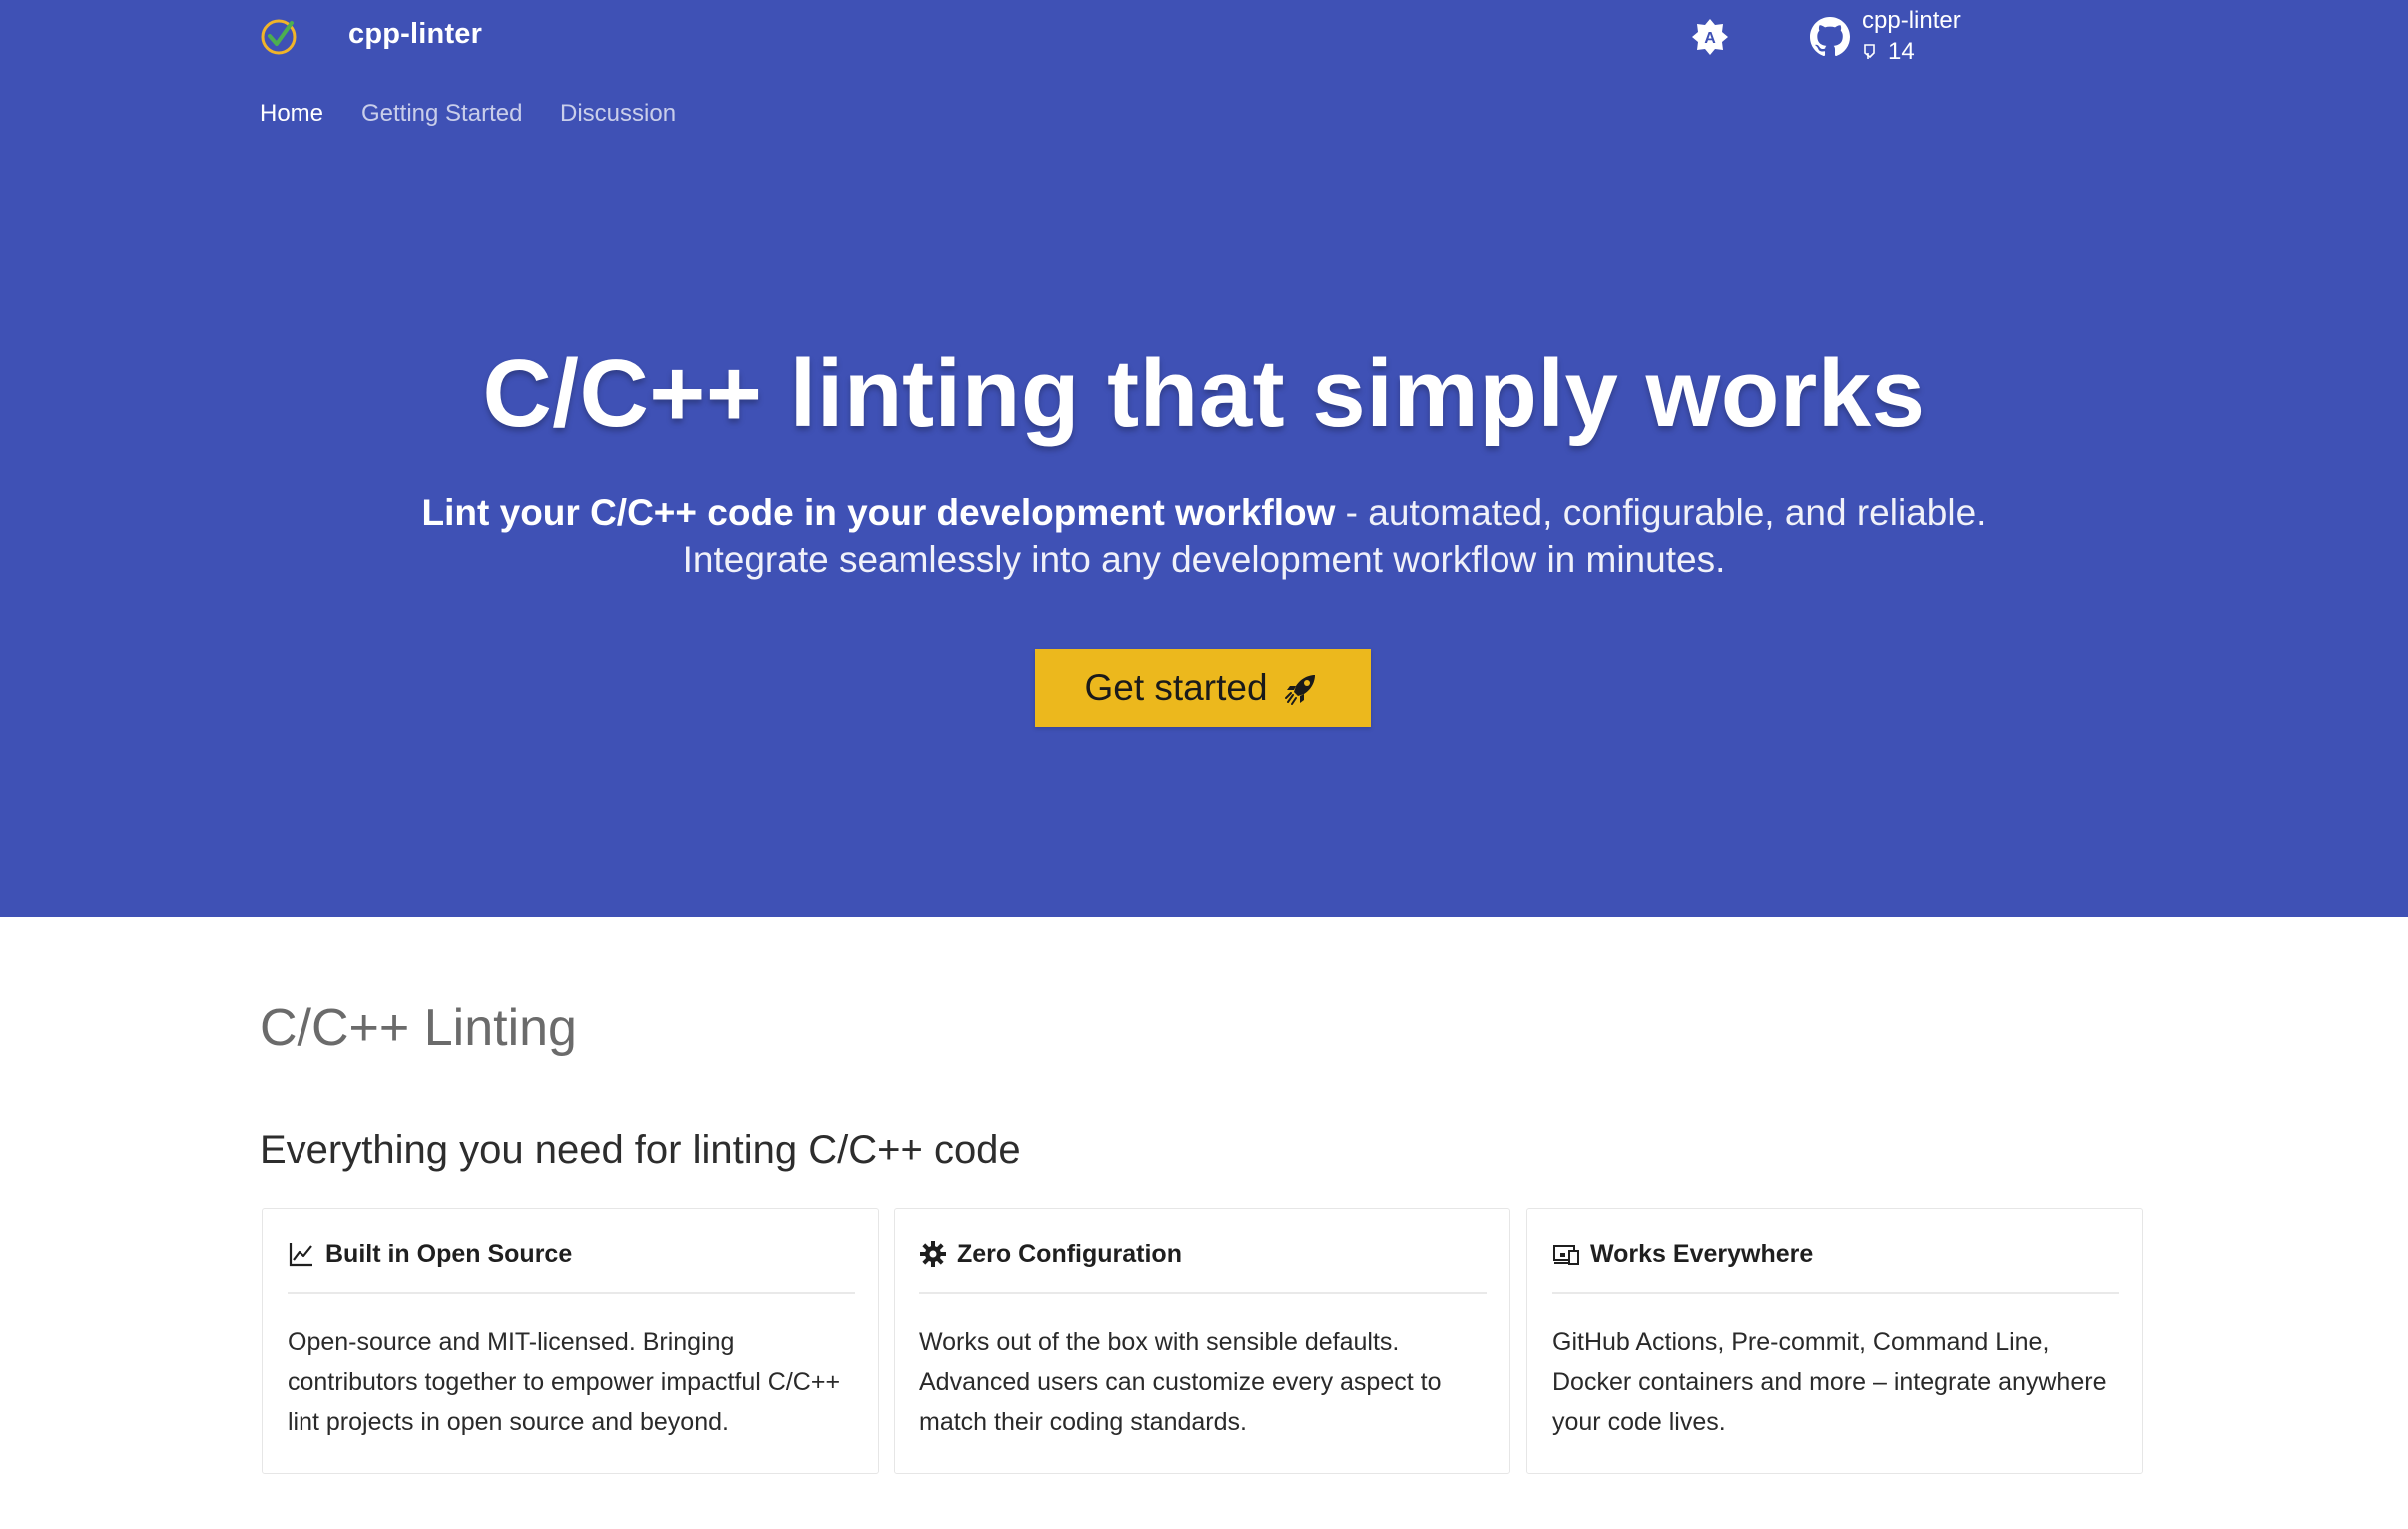 This screenshot has height=1529, width=2408. Describe the element at coordinates (1661, 513) in the screenshot. I see `hero-subtitle-rest: - automated, configurable, and reliable.` at that location.